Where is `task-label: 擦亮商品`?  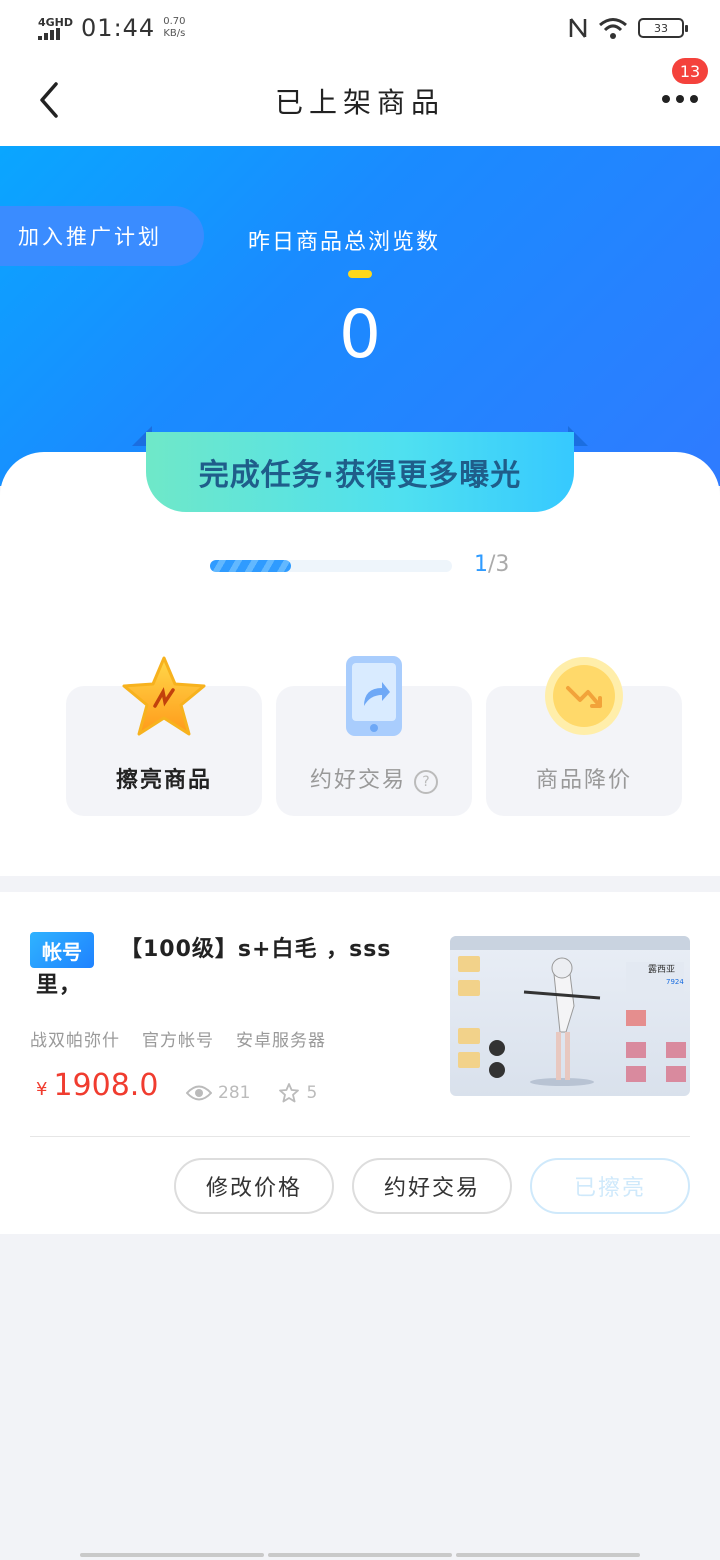
task-label: 擦亮商品 is located at coordinates (163, 780).